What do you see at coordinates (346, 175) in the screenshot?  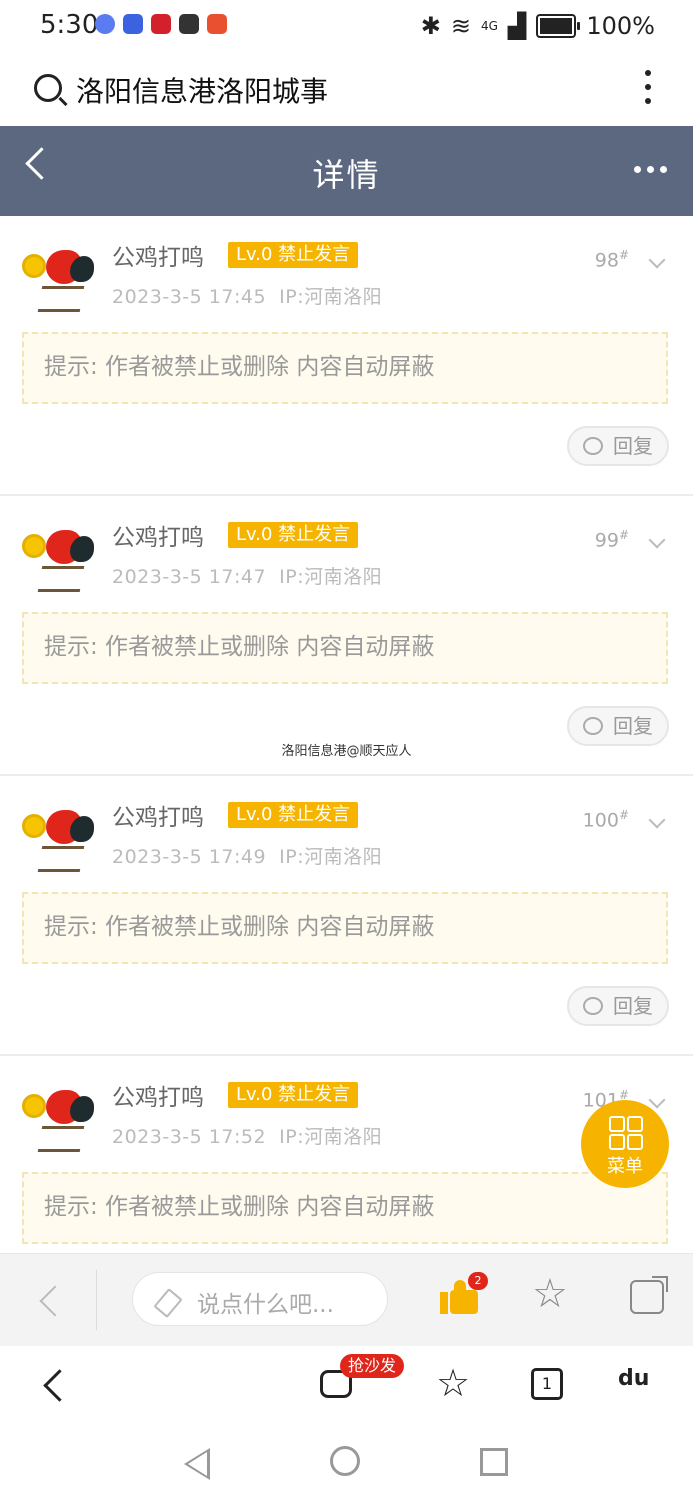 I see `page-title: 详情` at bounding box center [346, 175].